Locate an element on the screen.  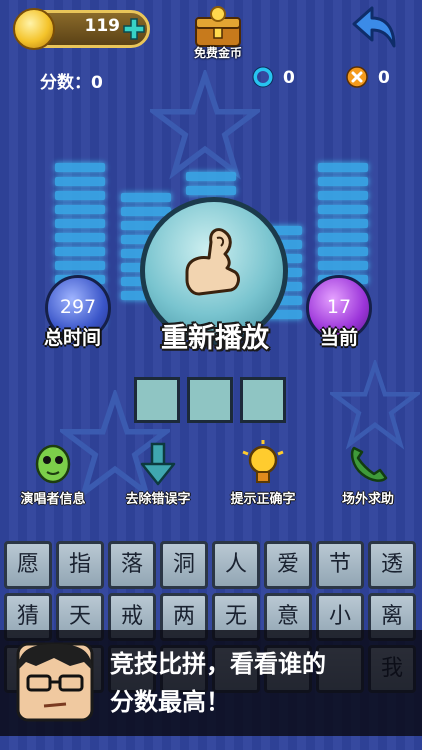
score-label: 分数：0 is located at coordinates (71, 83).